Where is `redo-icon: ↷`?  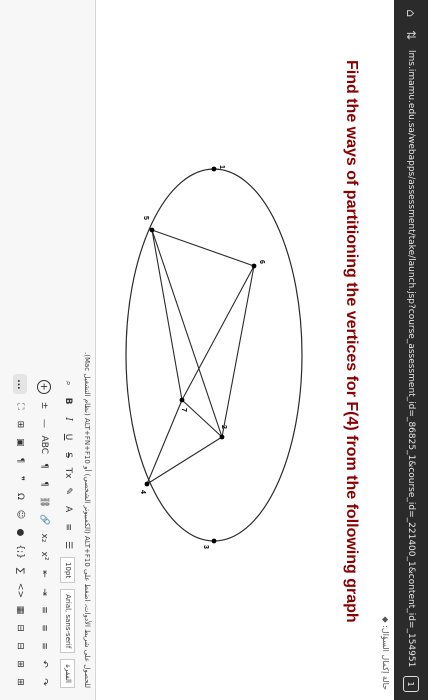
redo-icon: ↷ is located at coordinates (44, 682).